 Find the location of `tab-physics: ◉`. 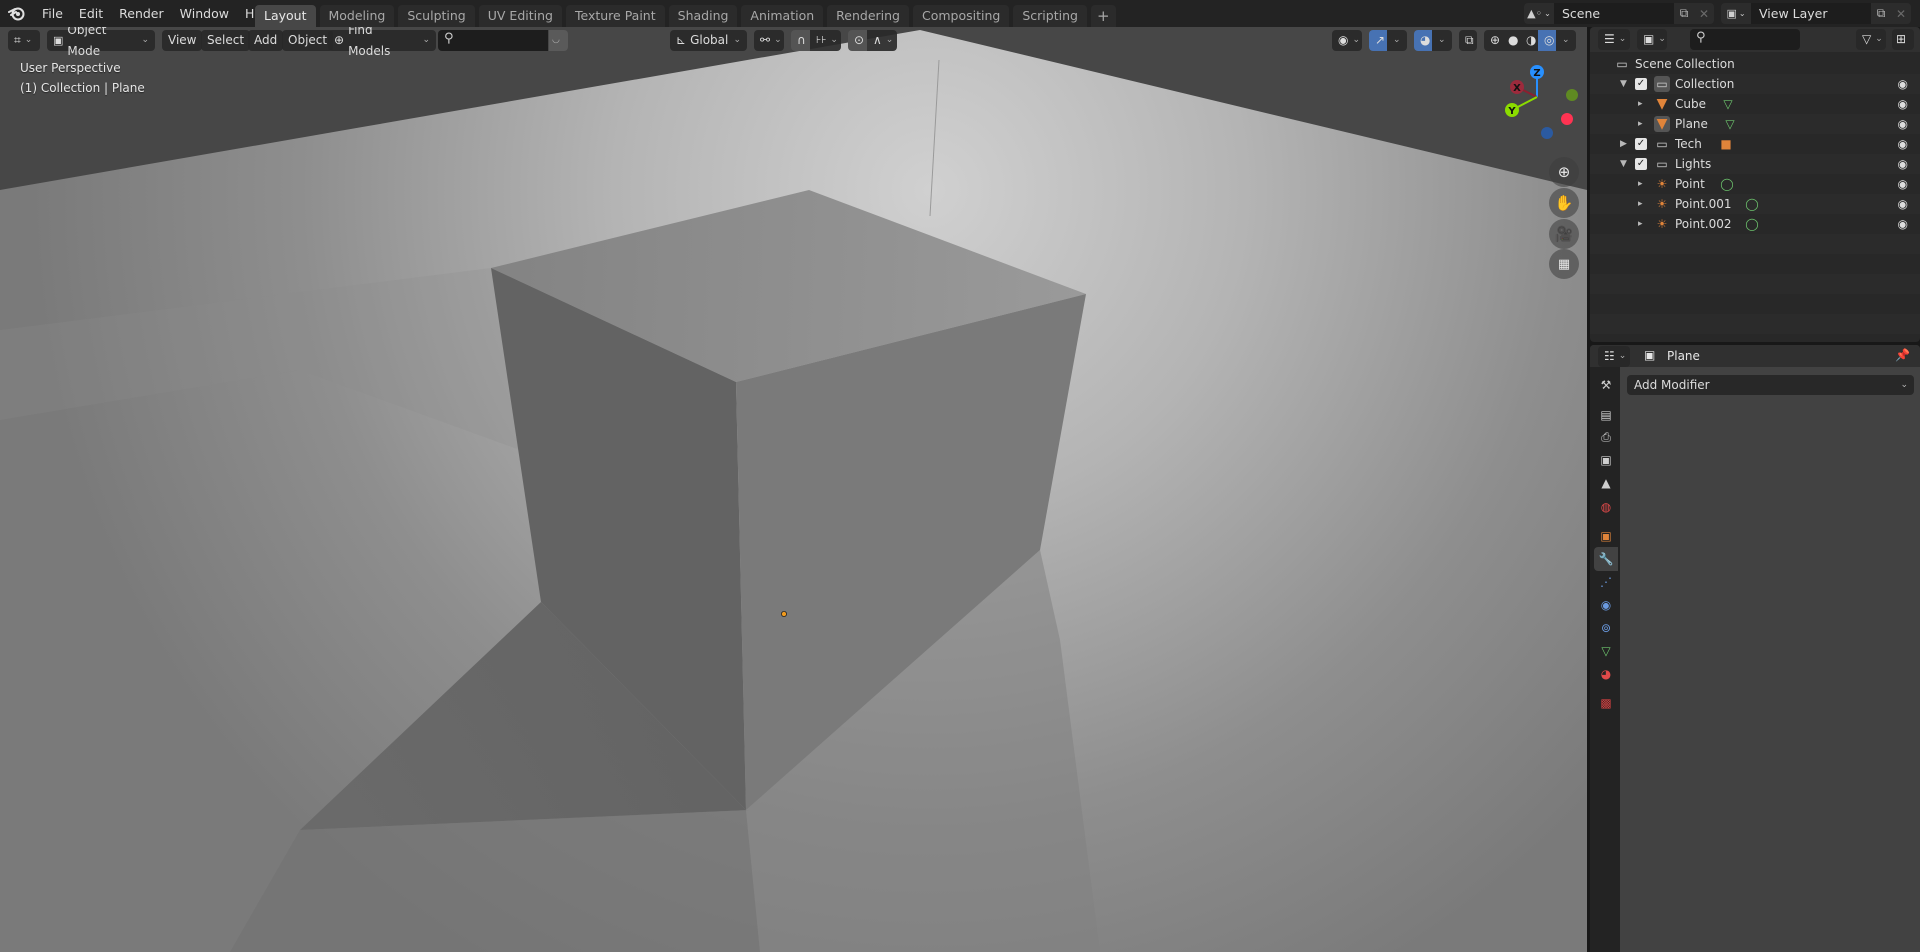

tab-physics: ◉ is located at coordinates (1606, 605).